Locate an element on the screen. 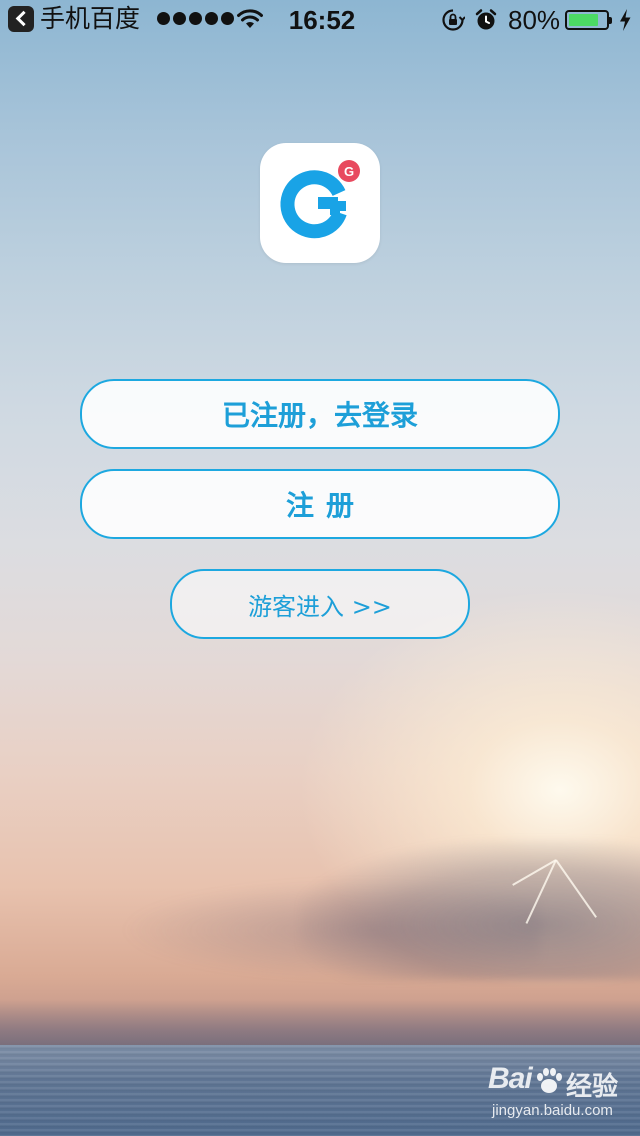  battery-percent: 80% is located at coordinates (534, 20).